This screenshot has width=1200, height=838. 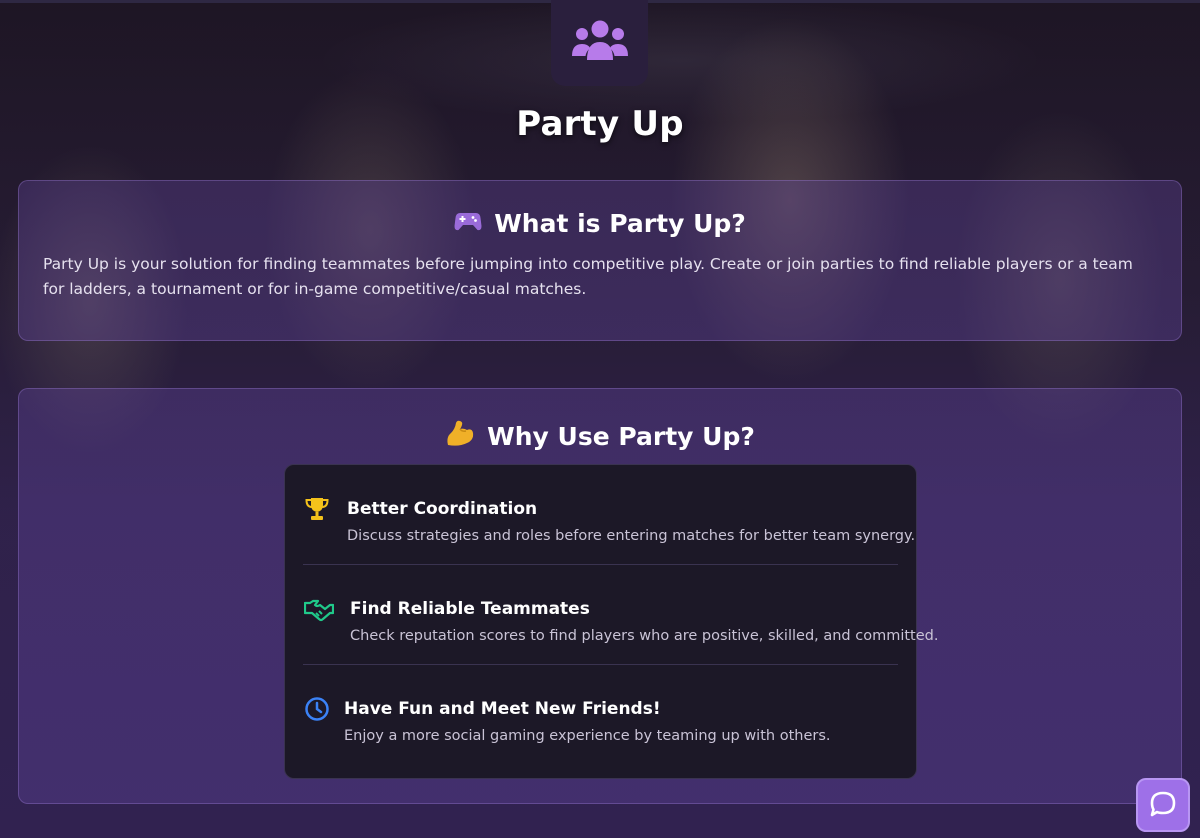 I want to click on handshake-icon, so click(x=319, y=609).